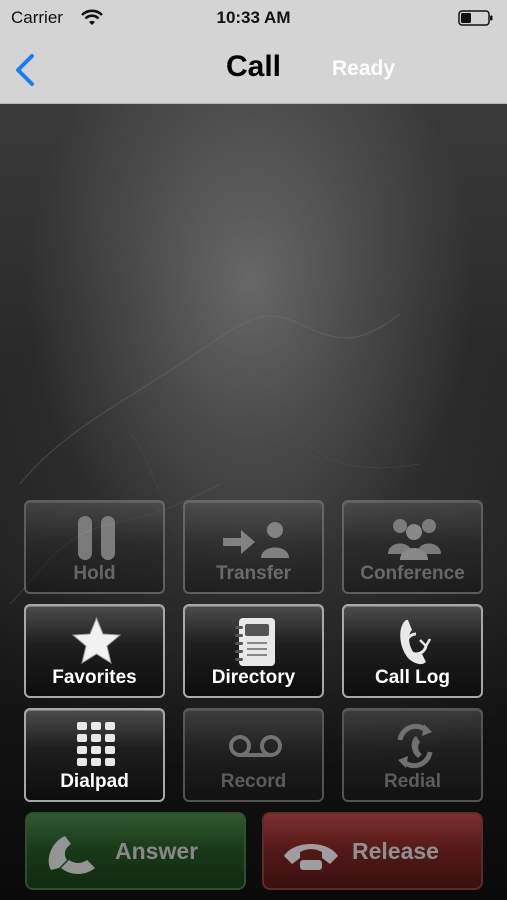 The image size is (507, 900). What do you see at coordinates (157, 851) in the screenshot?
I see `answer-label: Answer` at bounding box center [157, 851].